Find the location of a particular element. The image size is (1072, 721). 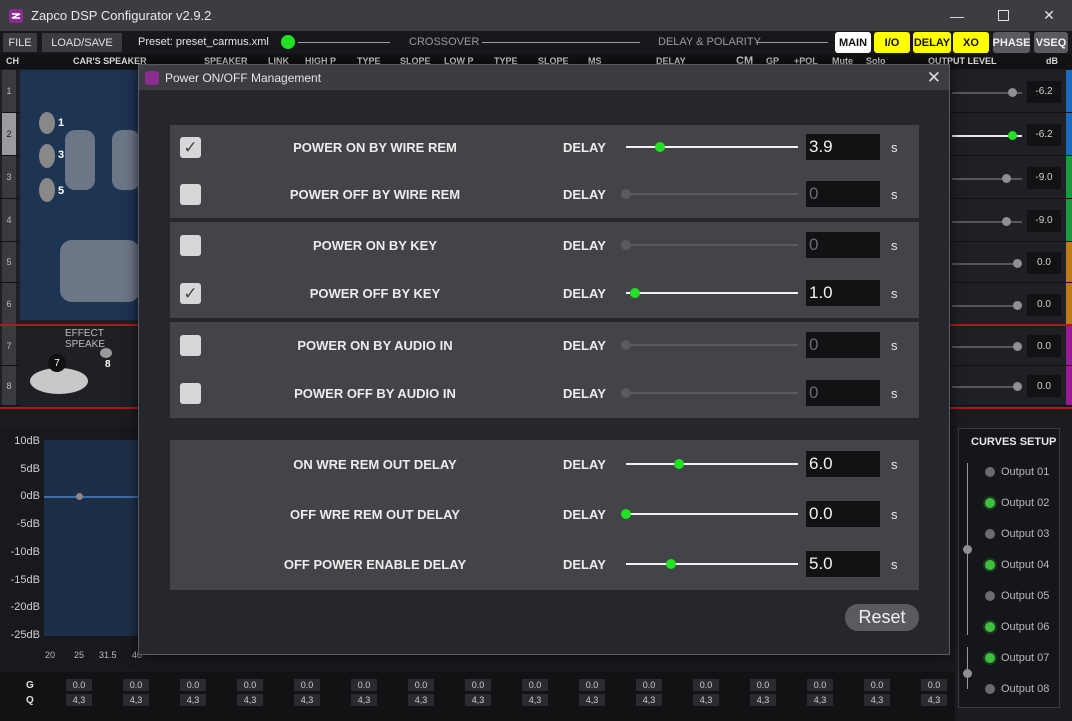

speaker-5-icon is located at coordinates (47, 190).